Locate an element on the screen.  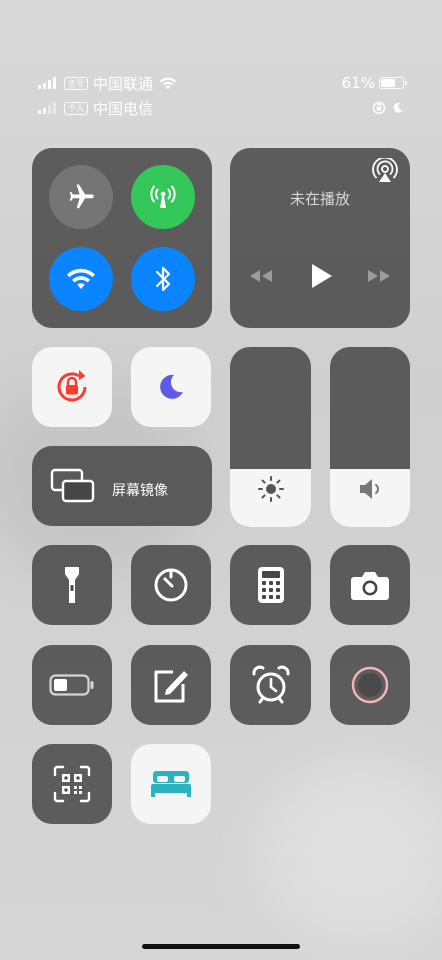
airplane-icon is located at coordinates (81, 197).